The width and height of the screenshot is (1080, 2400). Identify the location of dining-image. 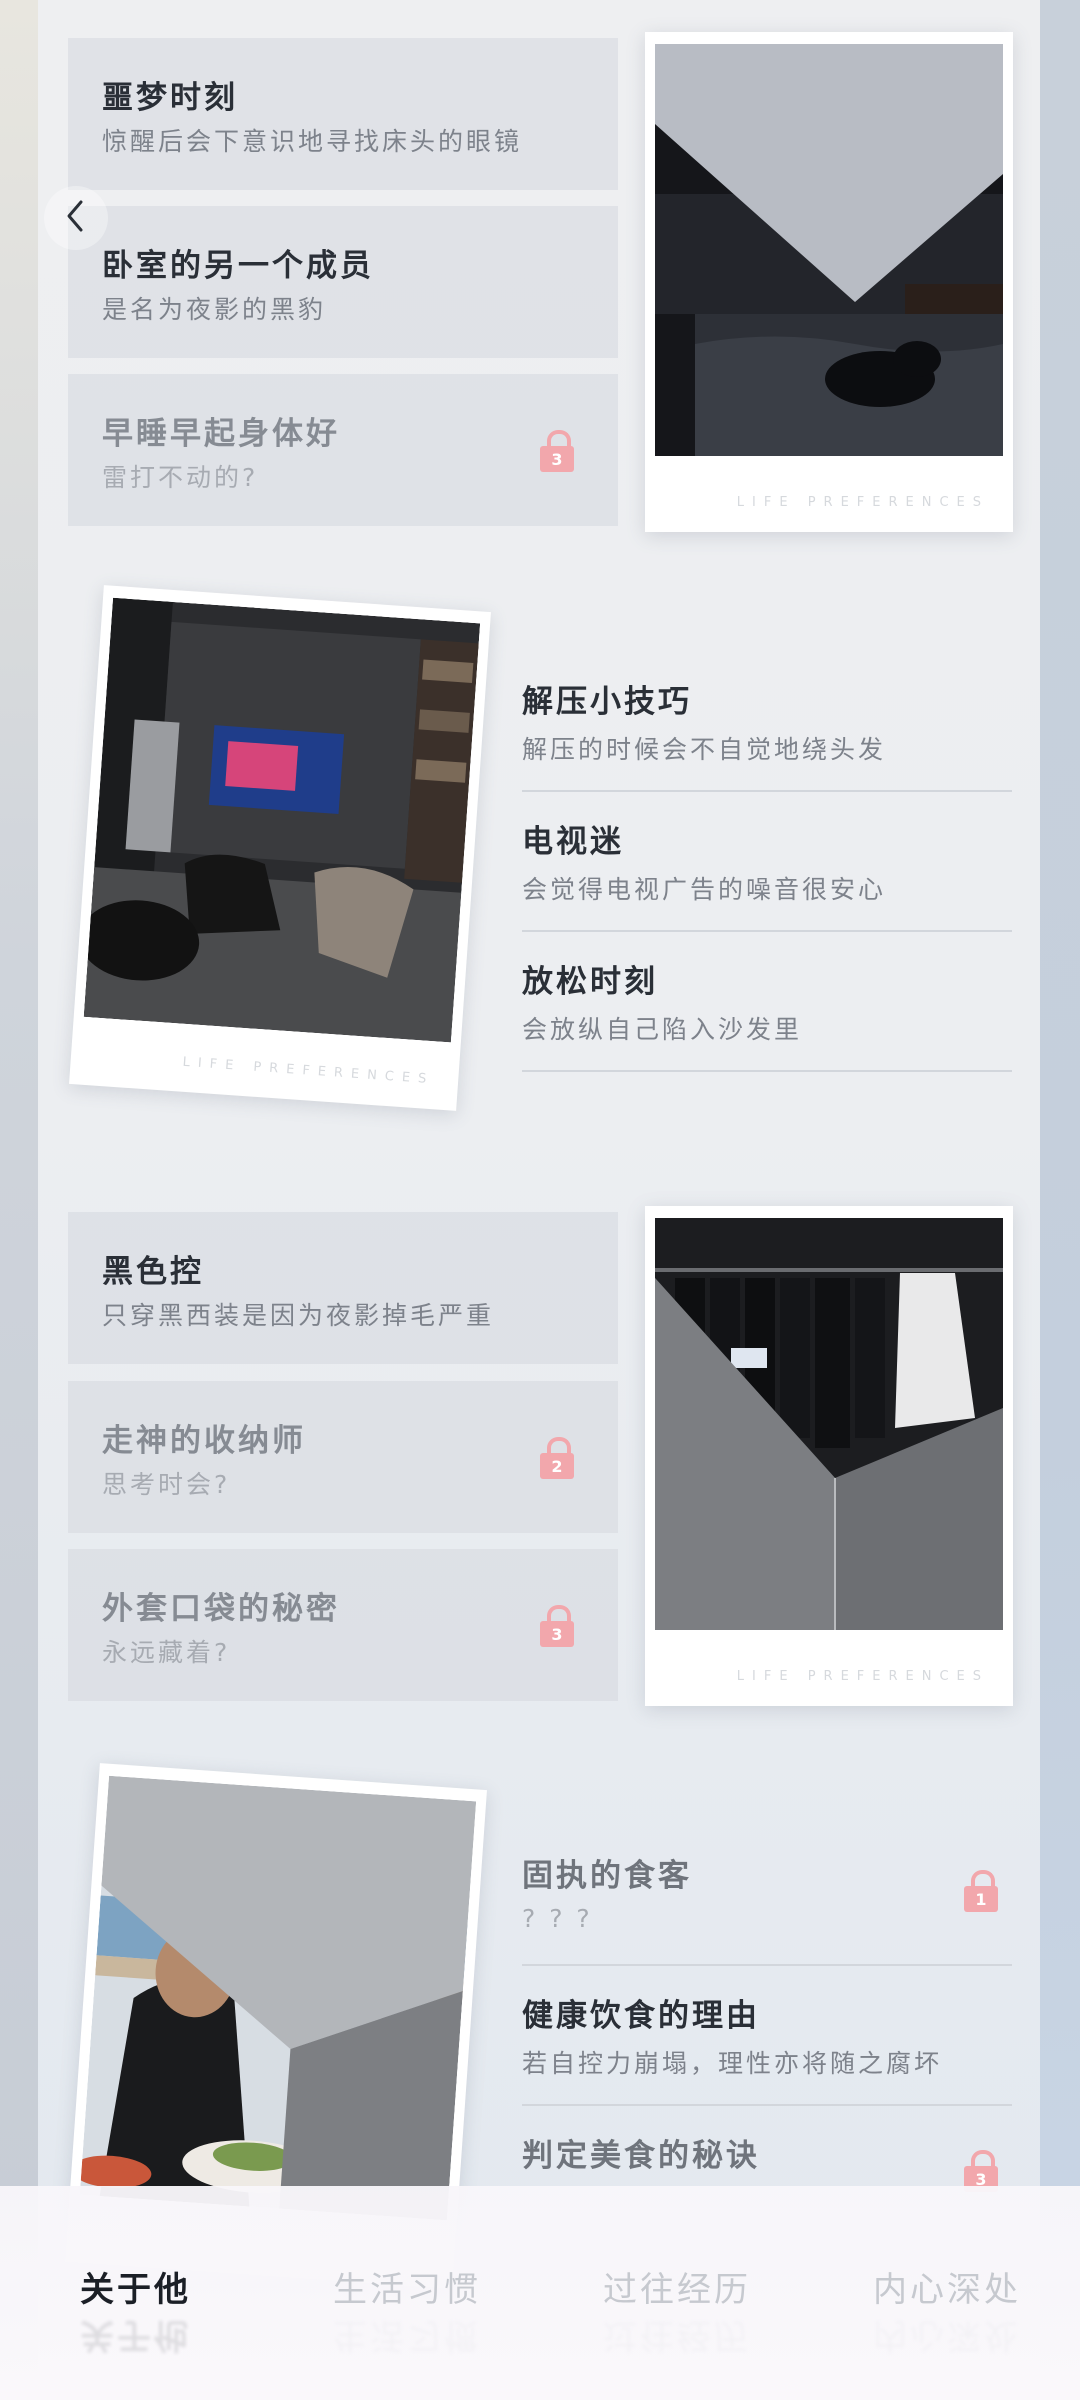
(278, 1998).